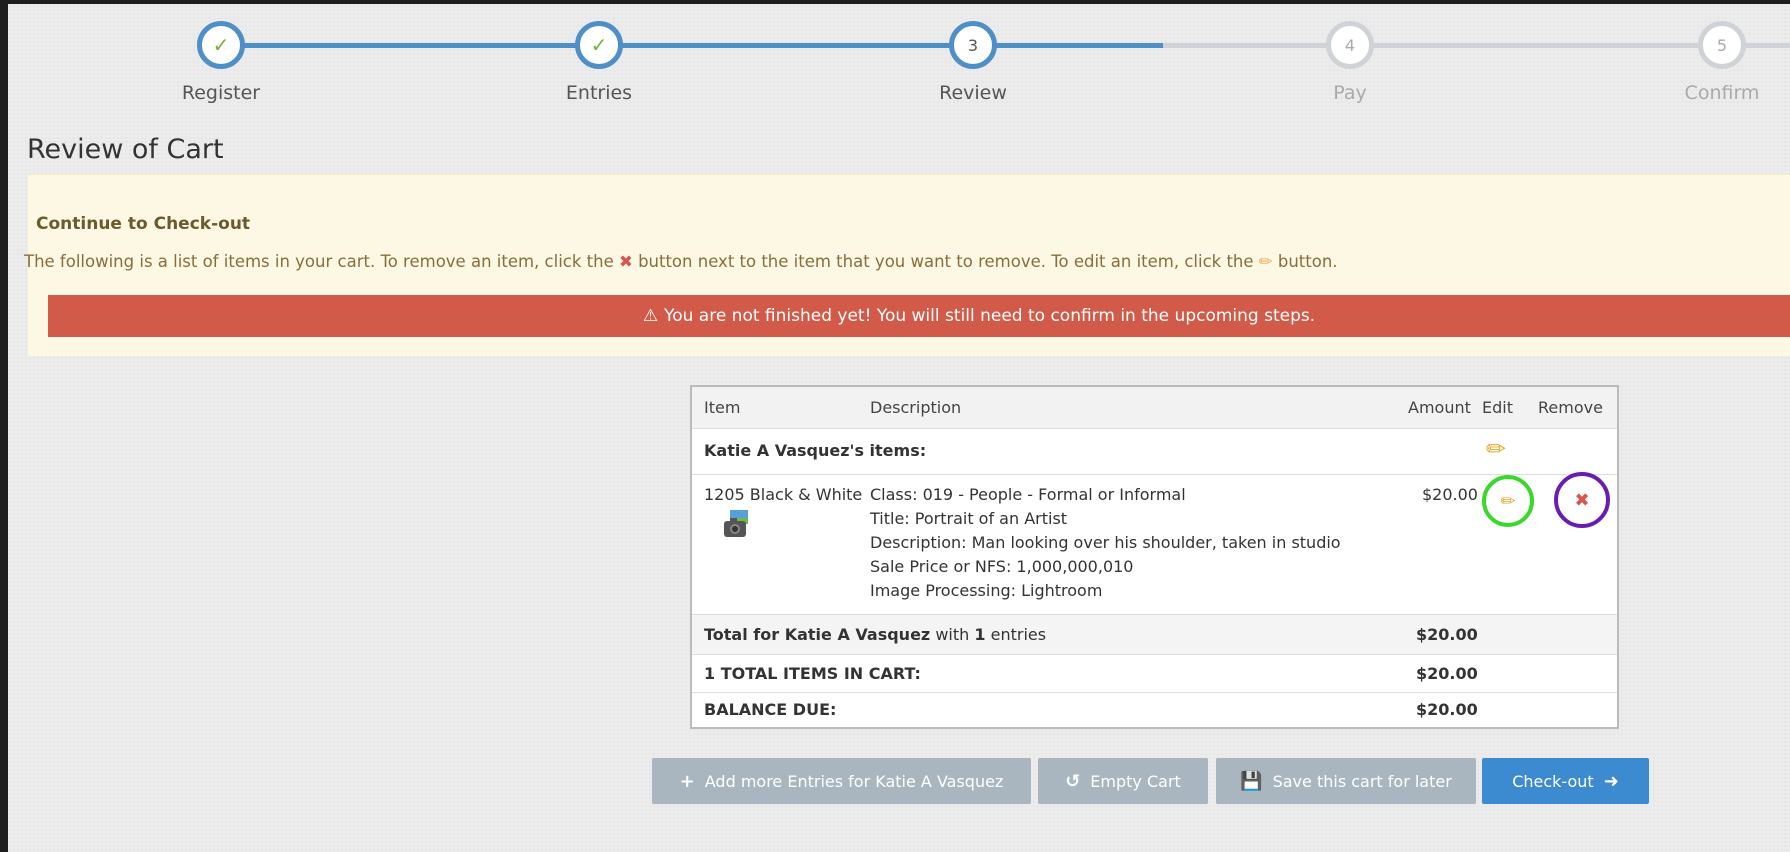 This screenshot has height=852, width=1790. Describe the element at coordinates (986, 590) in the screenshot. I see `description-processing: Image Processing: Lightroom` at that location.